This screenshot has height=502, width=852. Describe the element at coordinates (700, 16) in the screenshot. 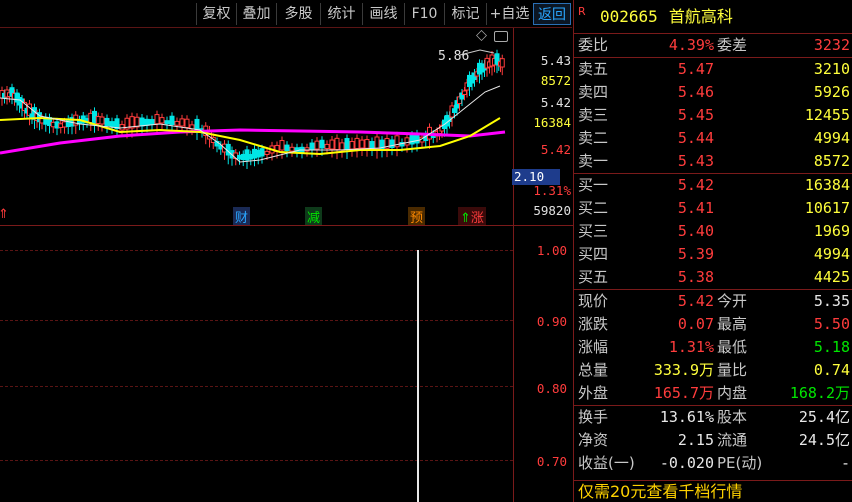

I see `stock-name: 首航高科` at that location.